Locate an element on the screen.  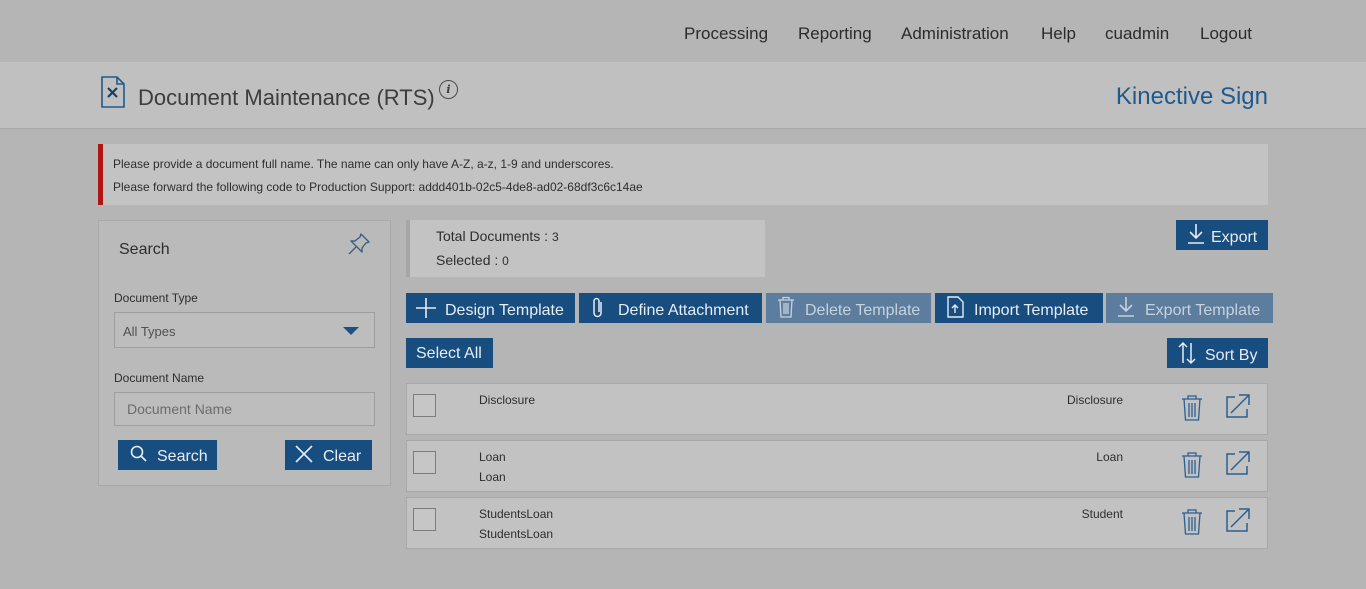
document-name: Loan is located at coordinates (492, 457).